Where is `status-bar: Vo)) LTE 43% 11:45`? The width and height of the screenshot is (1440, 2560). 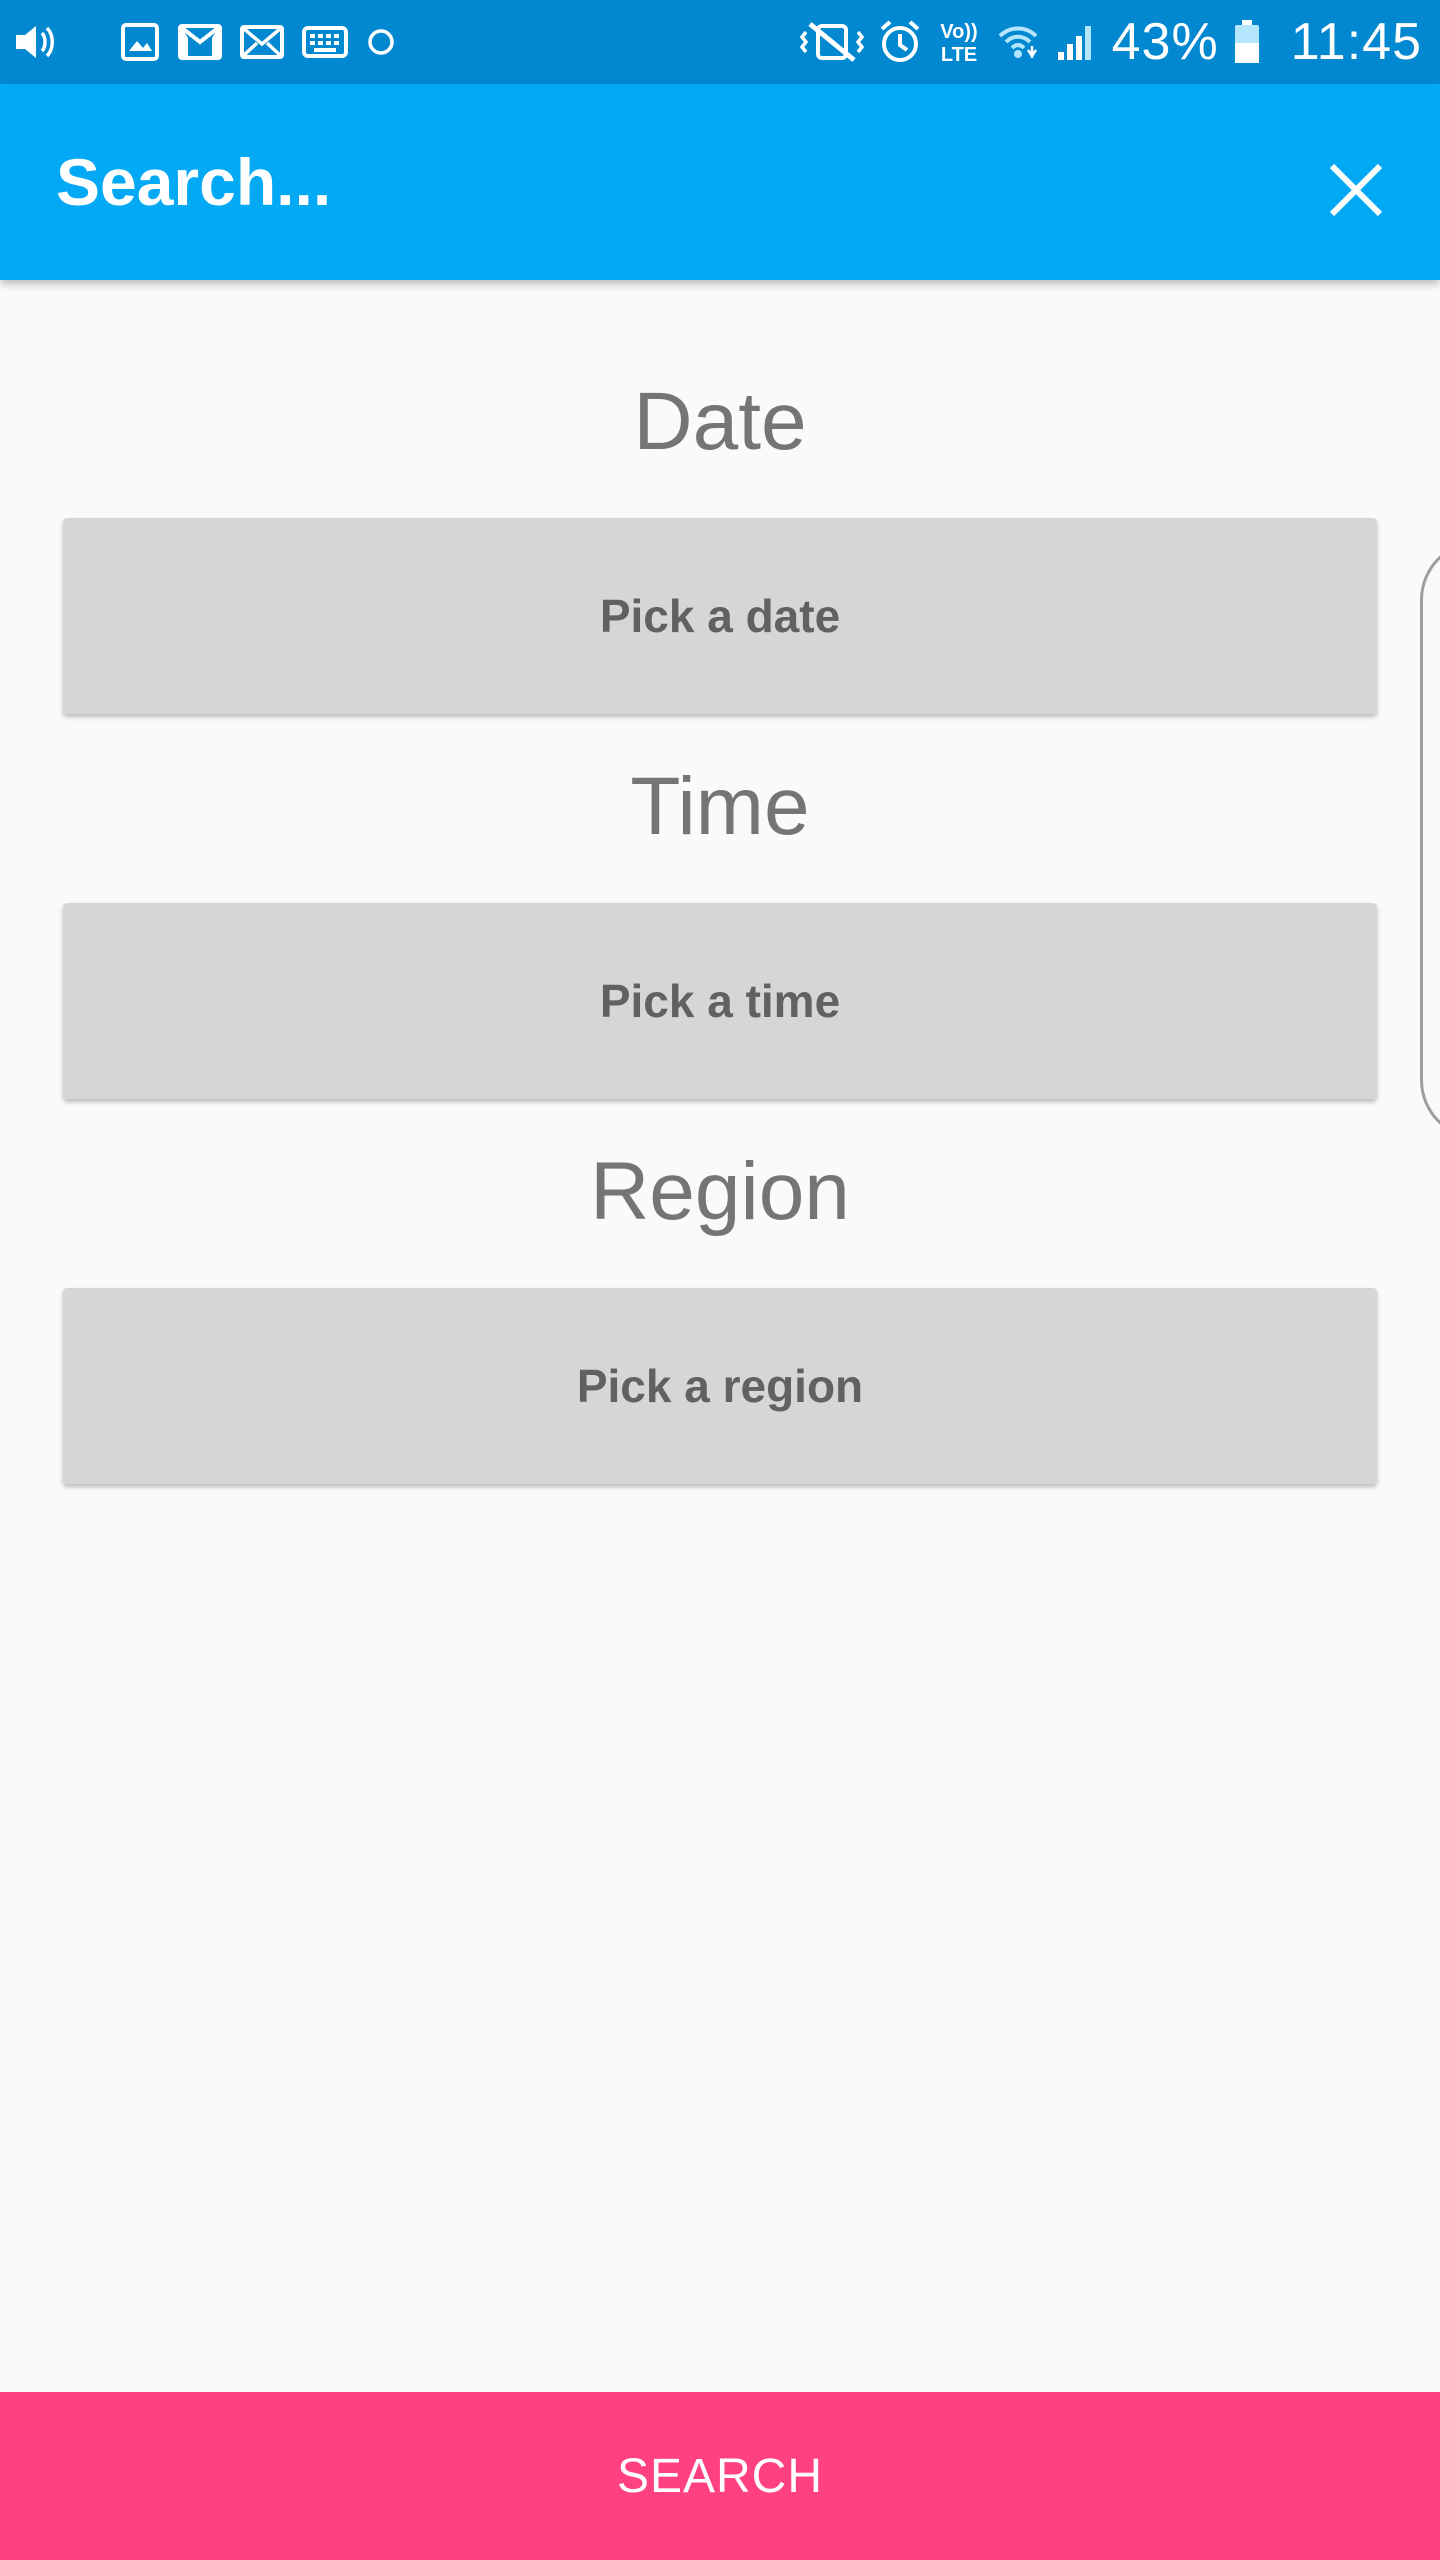
status-bar: Vo)) LTE 43% 11:45 is located at coordinates (720, 42).